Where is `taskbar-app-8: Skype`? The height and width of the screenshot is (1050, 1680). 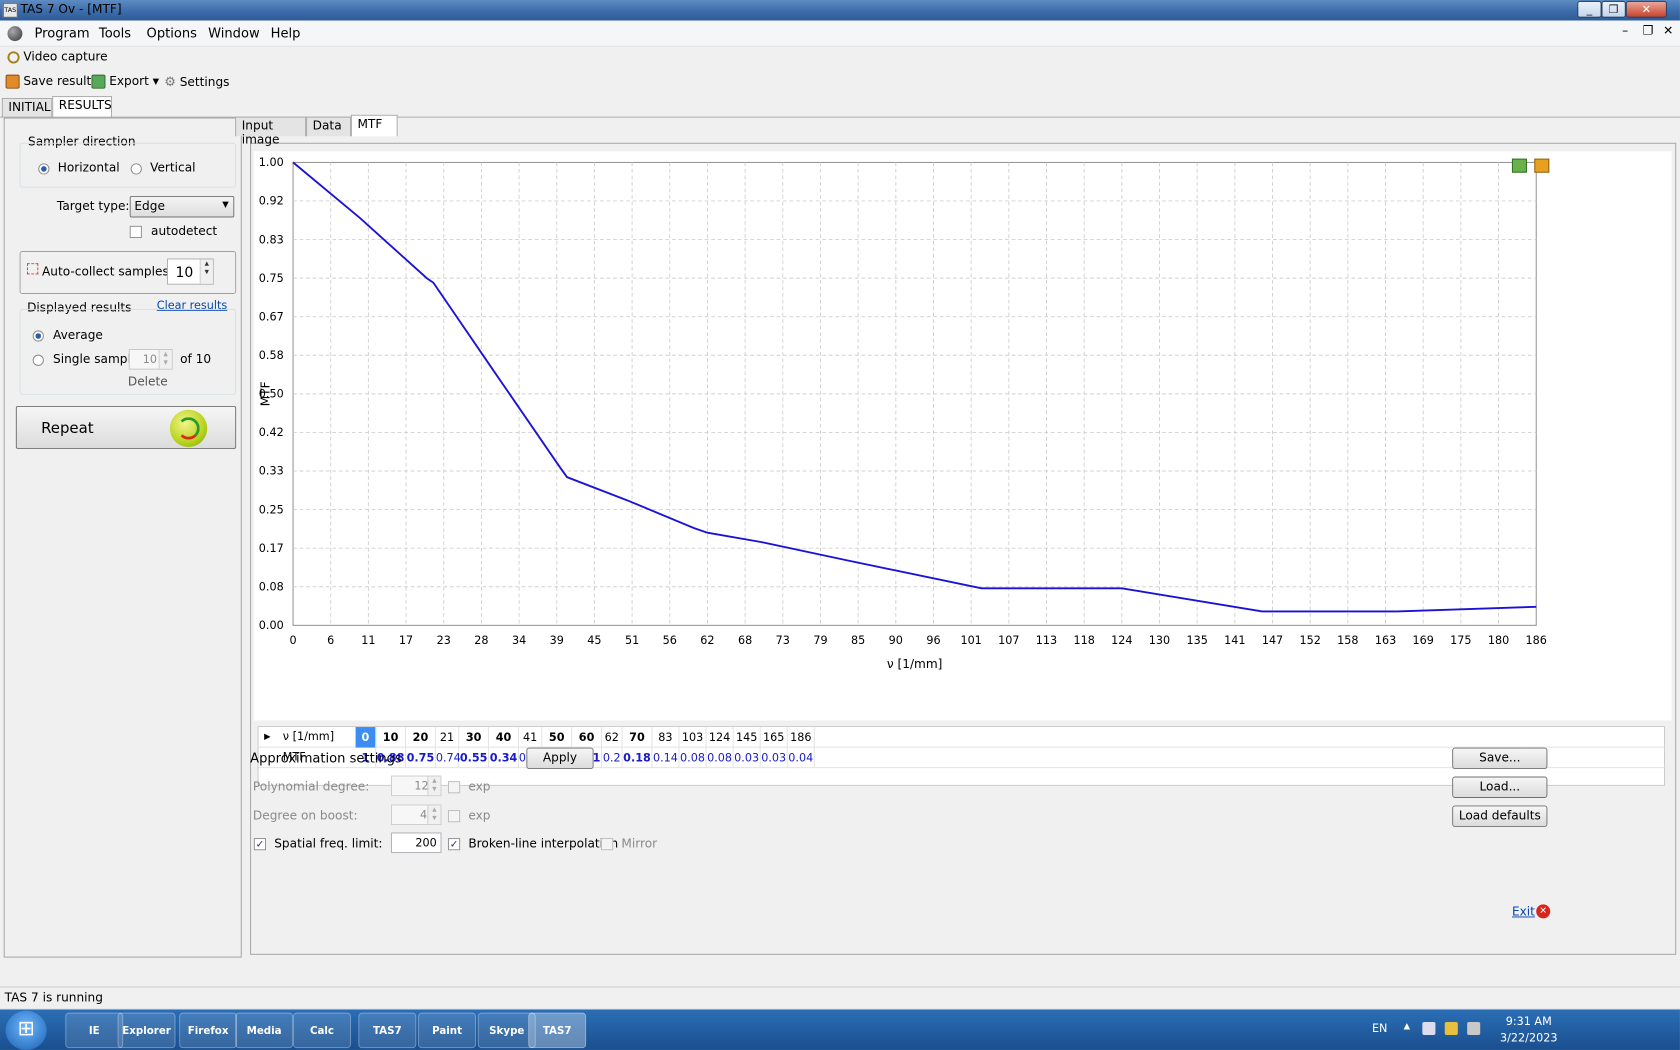
taskbar-app-8: Skype is located at coordinates (506, 1030).